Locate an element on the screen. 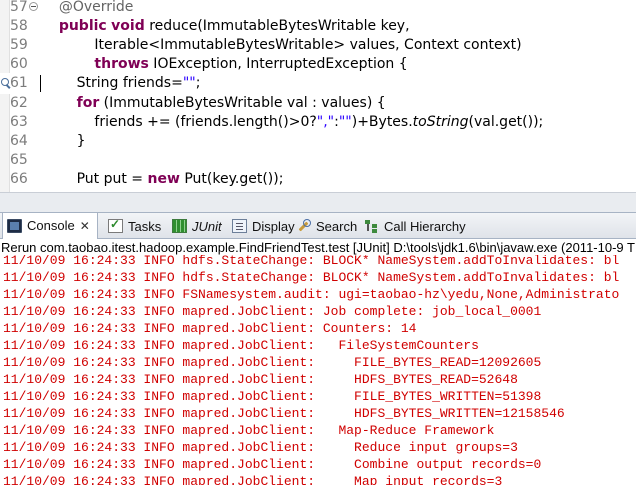 The image size is (636, 485). code-token: } is located at coordinates (63, 140).